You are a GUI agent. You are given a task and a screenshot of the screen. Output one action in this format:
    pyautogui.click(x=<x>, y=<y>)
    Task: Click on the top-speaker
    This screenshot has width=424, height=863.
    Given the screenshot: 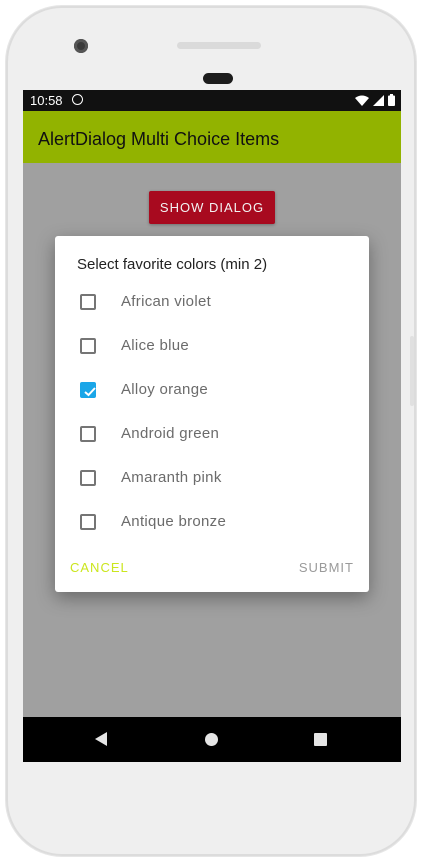 What is the action you would take?
    pyautogui.click(x=219, y=45)
    